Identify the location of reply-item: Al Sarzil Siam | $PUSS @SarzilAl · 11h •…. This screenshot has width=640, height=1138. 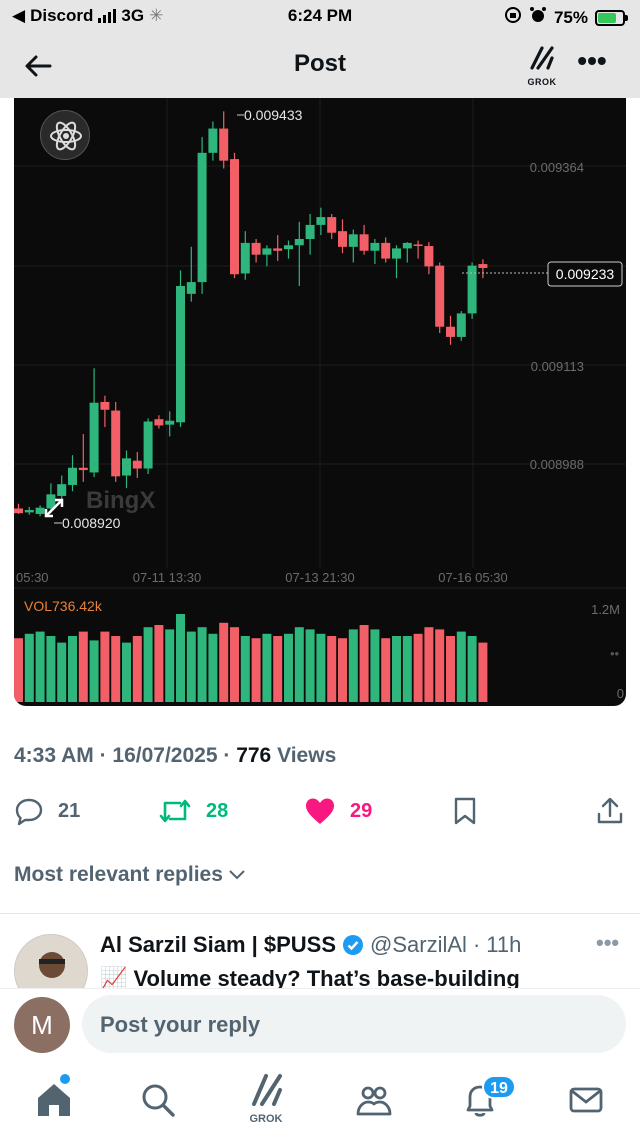
(320, 951).